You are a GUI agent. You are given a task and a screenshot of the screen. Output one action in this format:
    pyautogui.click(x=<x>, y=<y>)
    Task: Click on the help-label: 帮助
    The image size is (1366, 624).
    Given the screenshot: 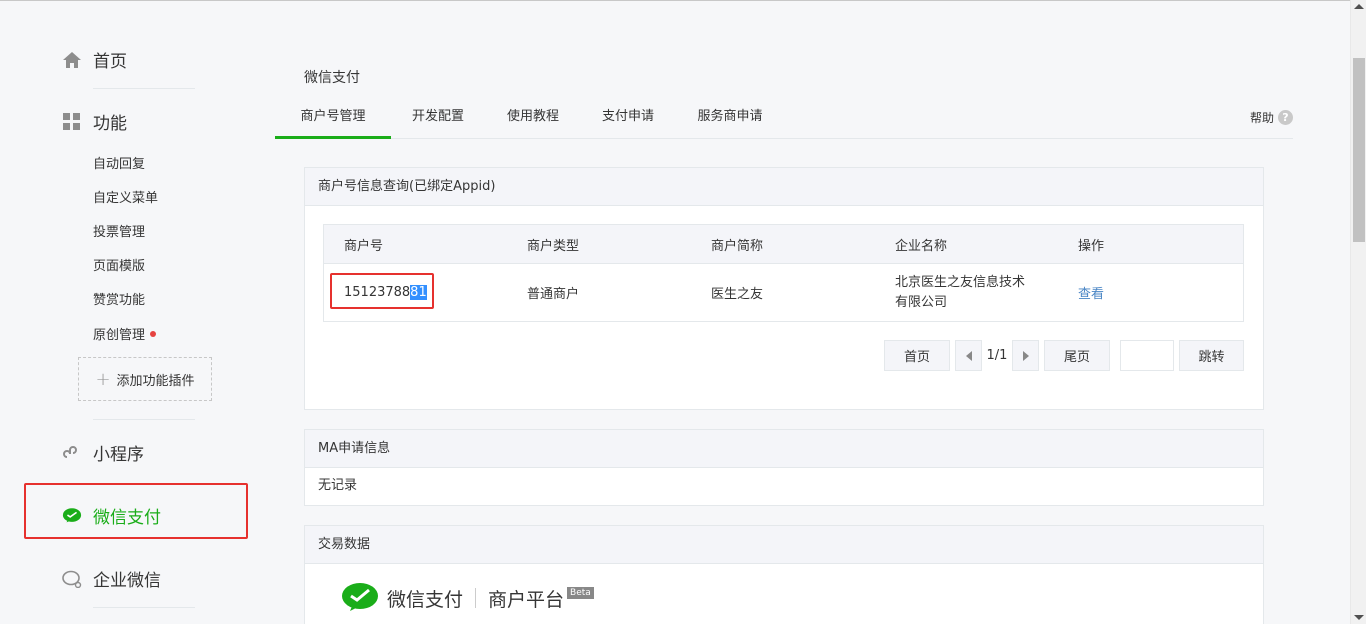 What is the action you would take?
    pyautogui.click(x=1261, y=118)
    